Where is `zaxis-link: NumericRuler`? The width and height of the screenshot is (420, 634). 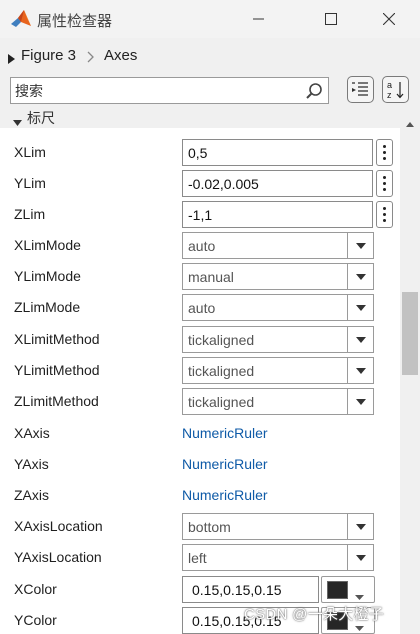
zaxis-link: NumericRuler is located at coordinates (225, 495).